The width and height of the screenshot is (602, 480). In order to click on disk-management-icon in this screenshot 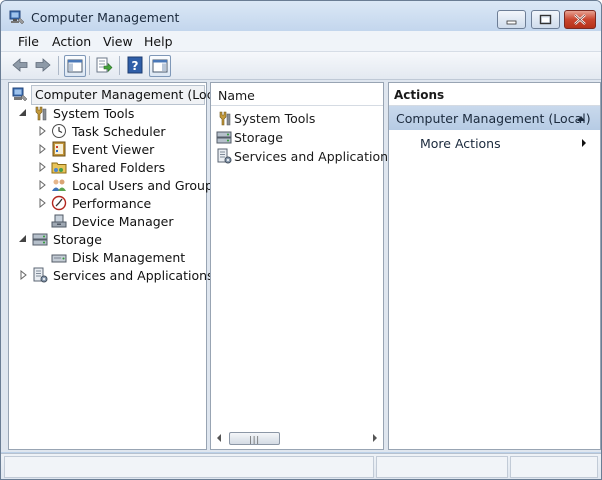, I will do `click(59, 258)`.